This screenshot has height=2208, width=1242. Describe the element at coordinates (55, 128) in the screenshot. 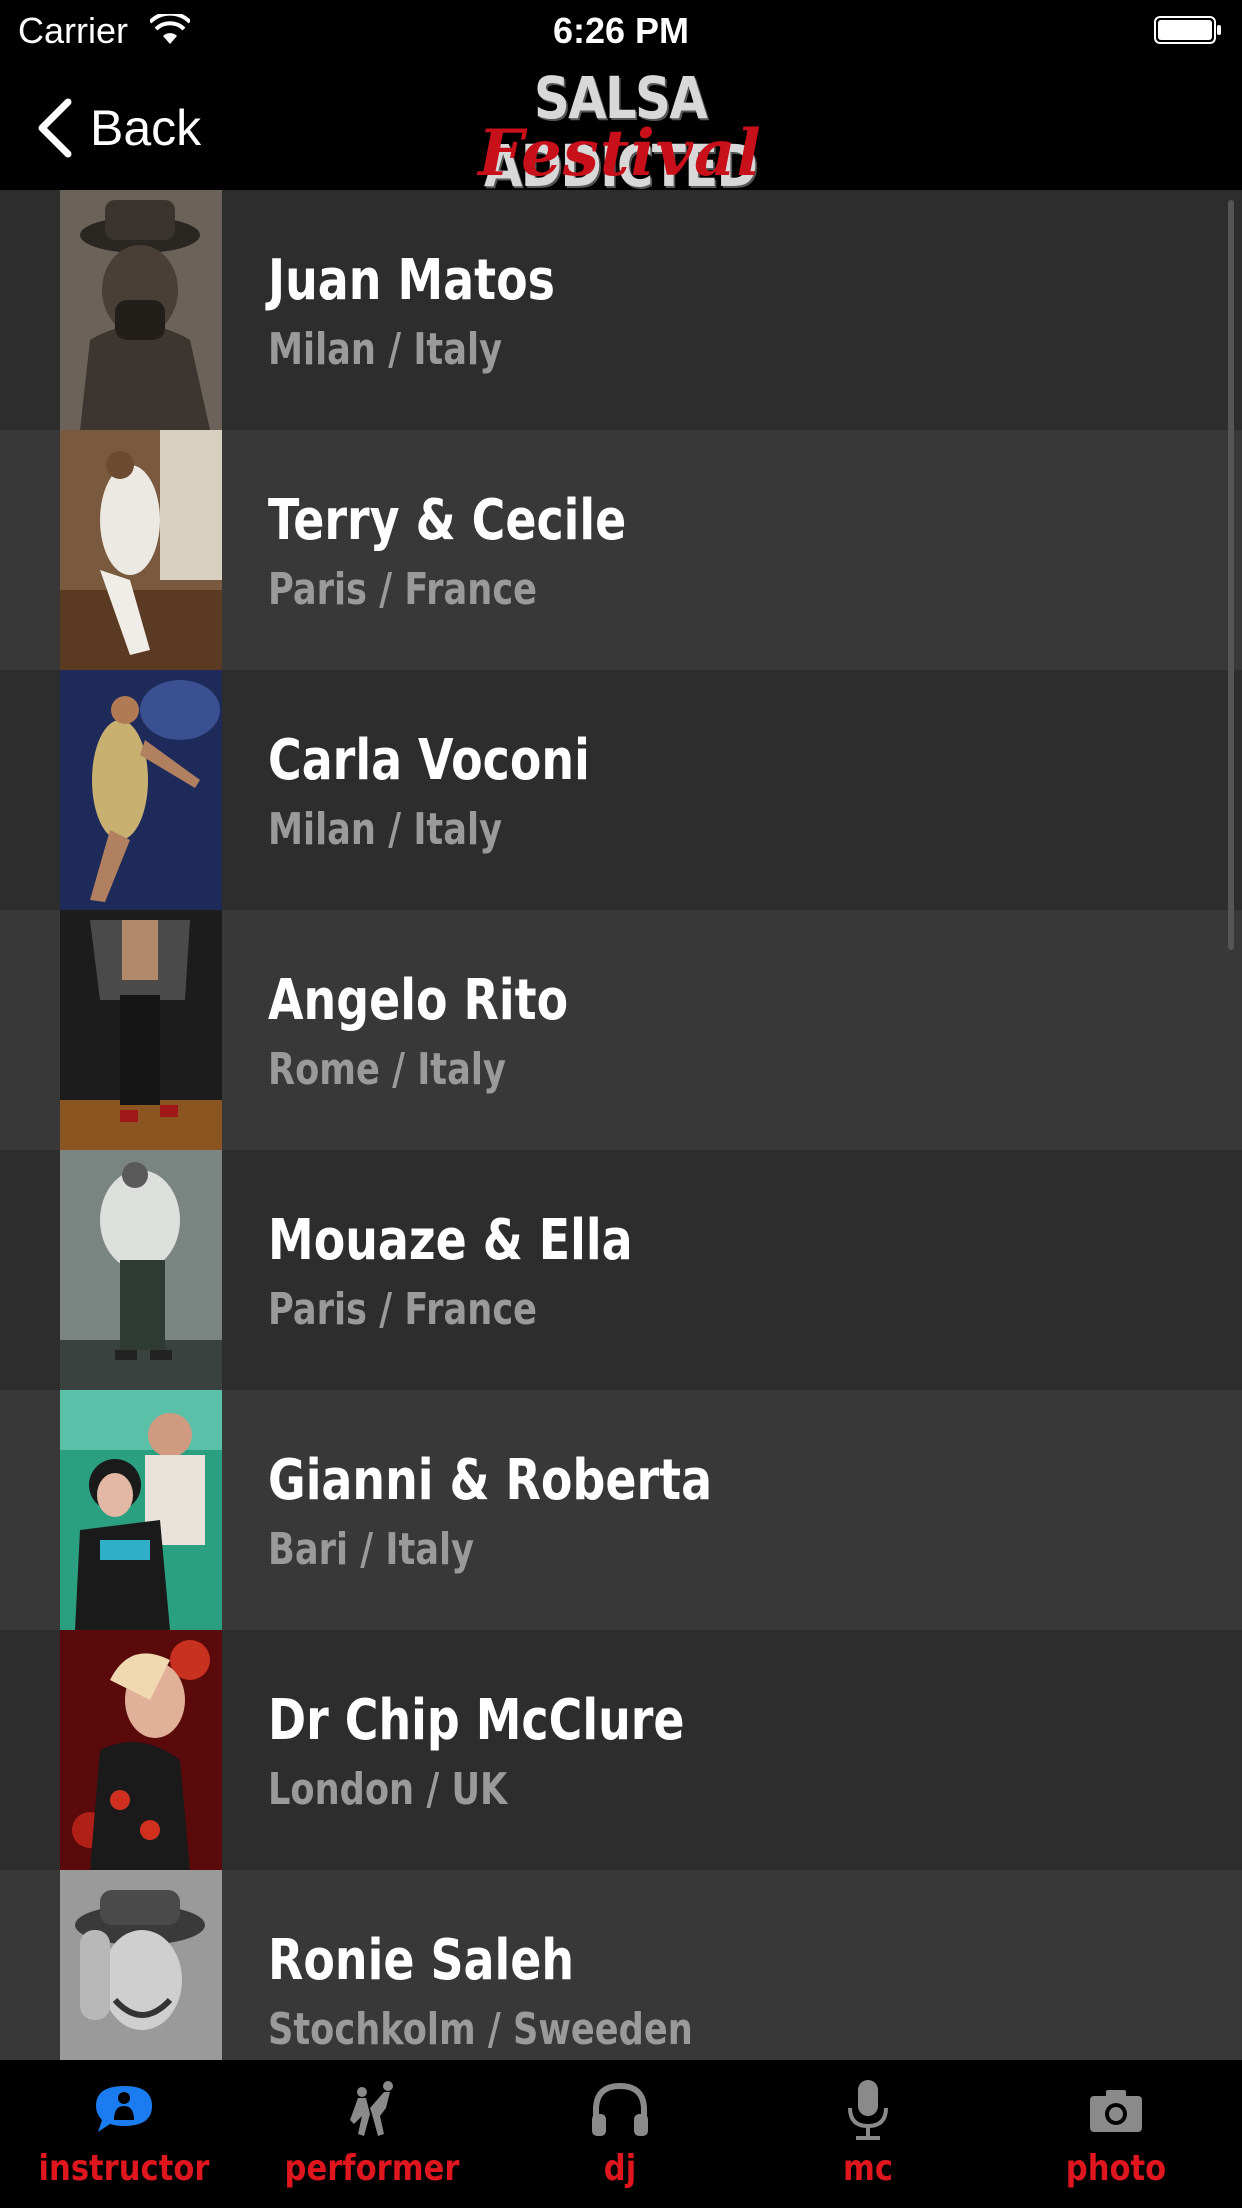

I see `chevron-left-icon` at that location.